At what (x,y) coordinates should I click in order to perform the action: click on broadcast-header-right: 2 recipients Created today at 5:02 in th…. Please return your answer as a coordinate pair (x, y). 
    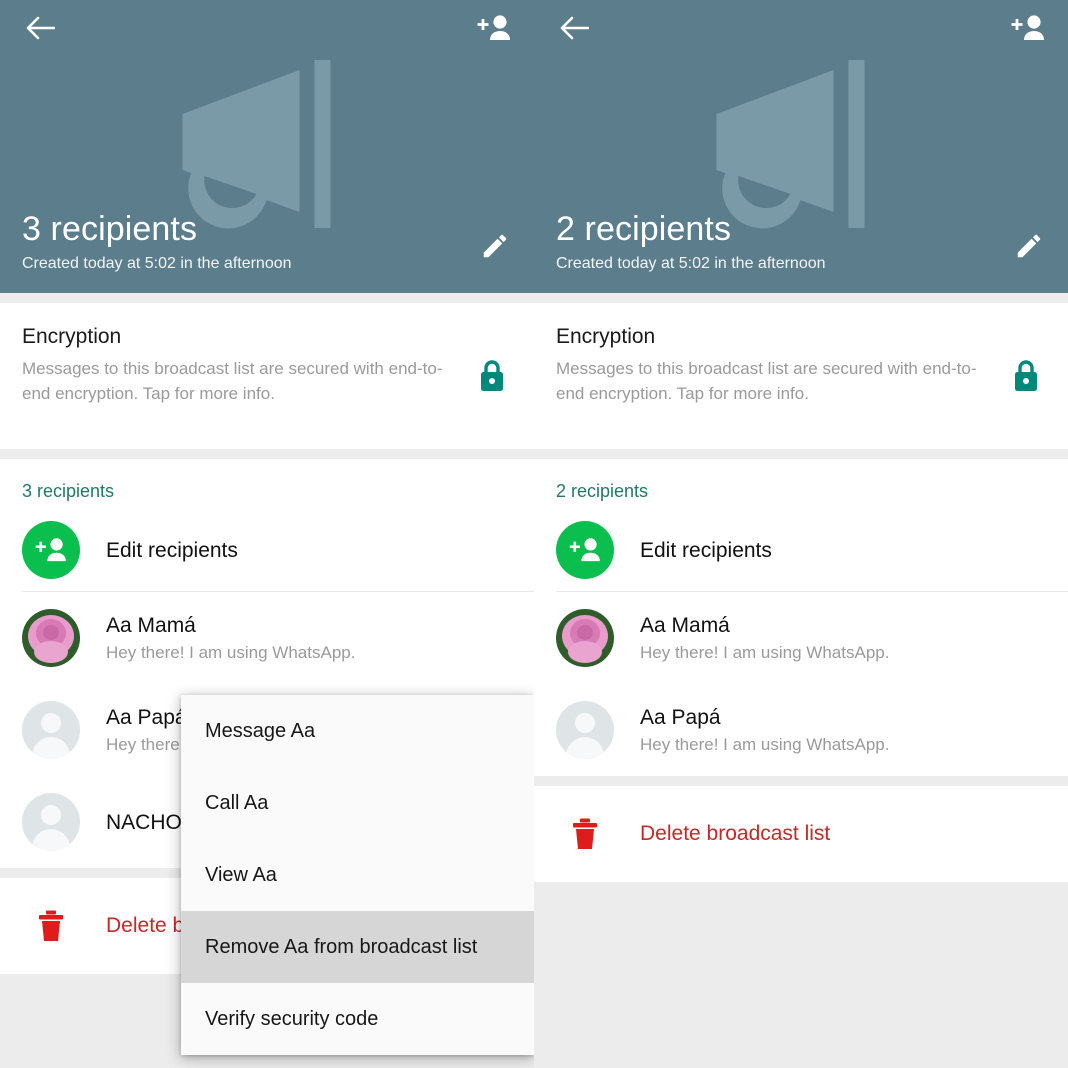
    Looking at the image, I should click on (801, 146).